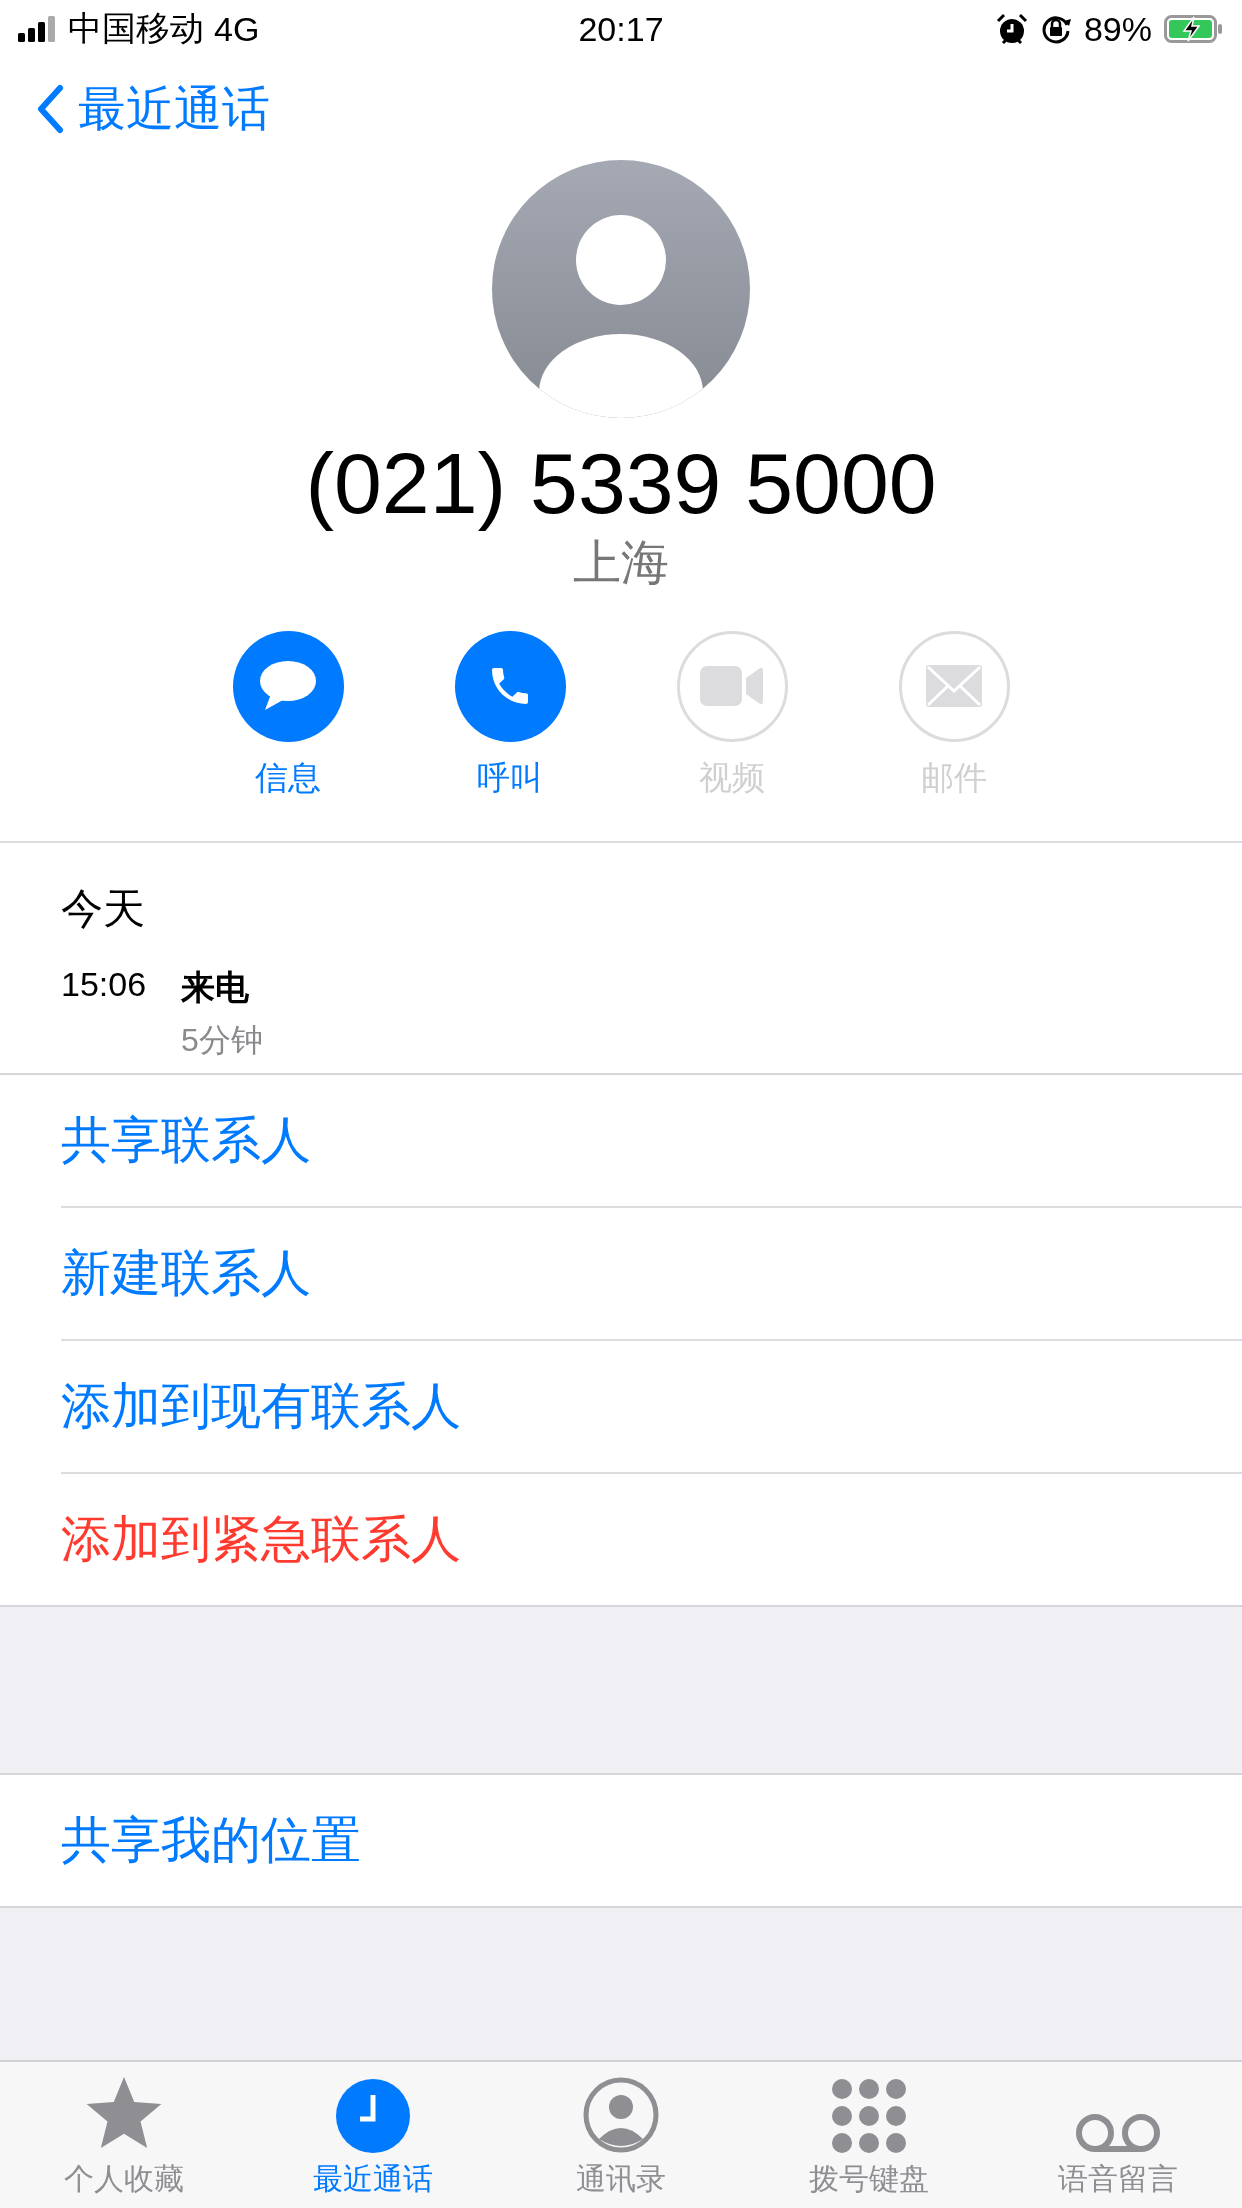 This screenshot has height=2208, width=1242. I want to click on person-circle-icon, so click(621, 2115).